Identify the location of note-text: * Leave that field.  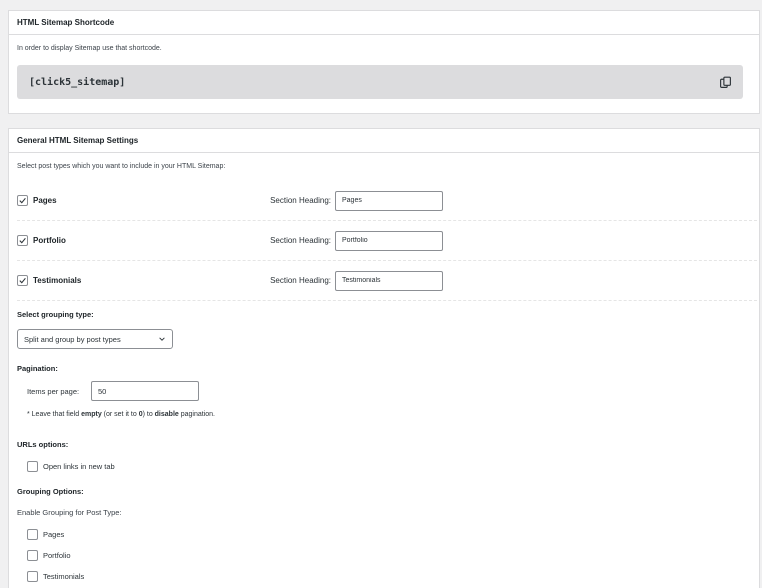
(54, 414).